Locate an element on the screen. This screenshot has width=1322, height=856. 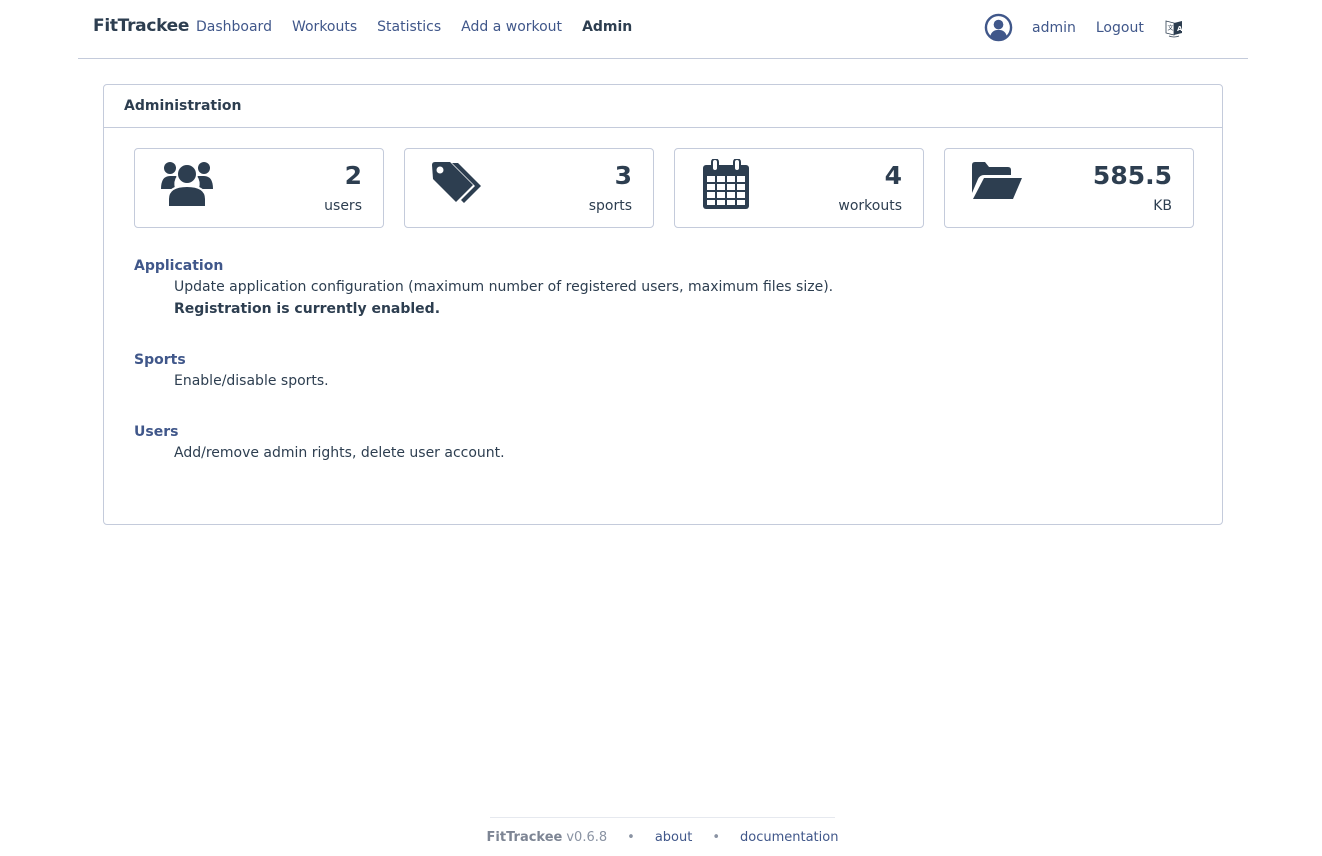
logout-link: Logout is located at coordinates (1120, 28).